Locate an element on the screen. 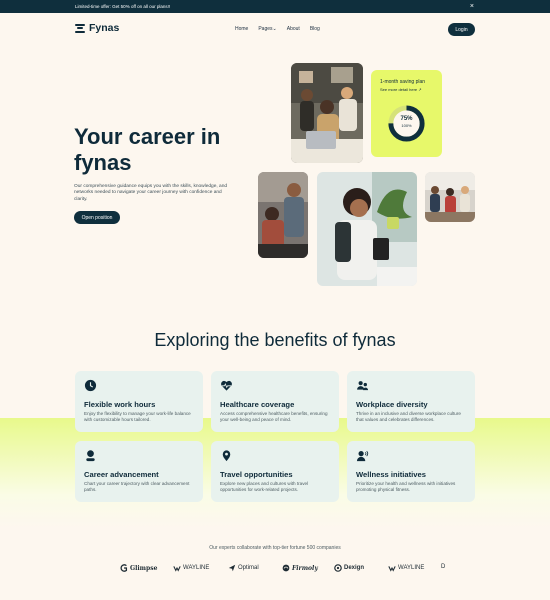 This screenshot has height=600, width=550. login-button: Login is located at coordinates (461, 29).